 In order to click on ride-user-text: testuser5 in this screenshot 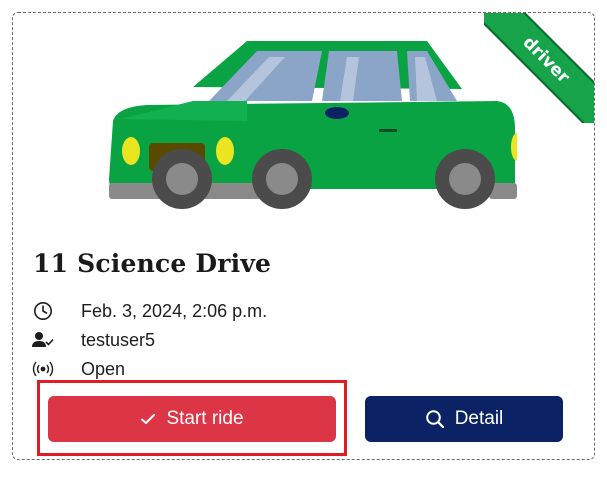, I will do `click(118, 339)`.